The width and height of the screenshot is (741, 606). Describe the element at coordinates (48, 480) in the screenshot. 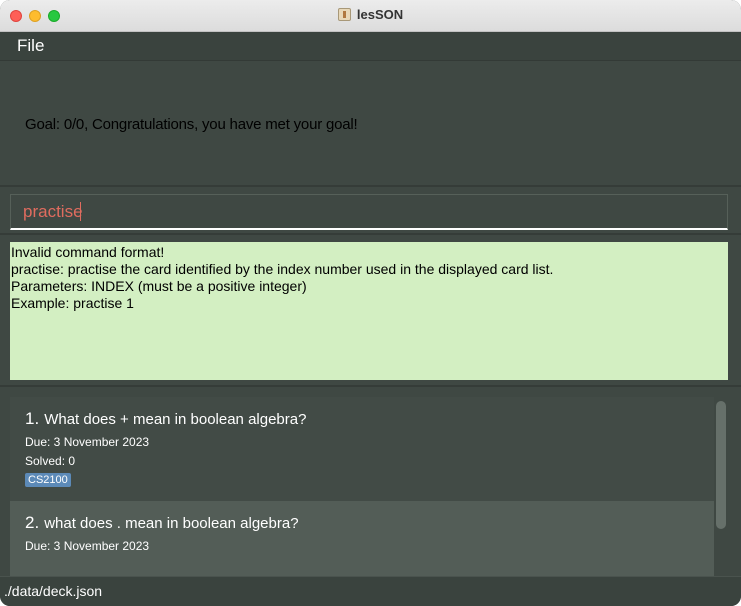

I see `card-tag: CS2100` at that location.